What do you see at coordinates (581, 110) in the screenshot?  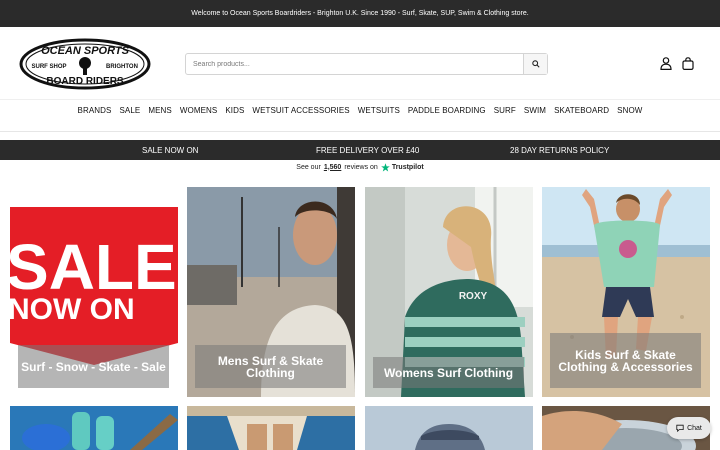 I see `nav-item-skateboard: SKATEBOARD` at bounding box center [581, 110].